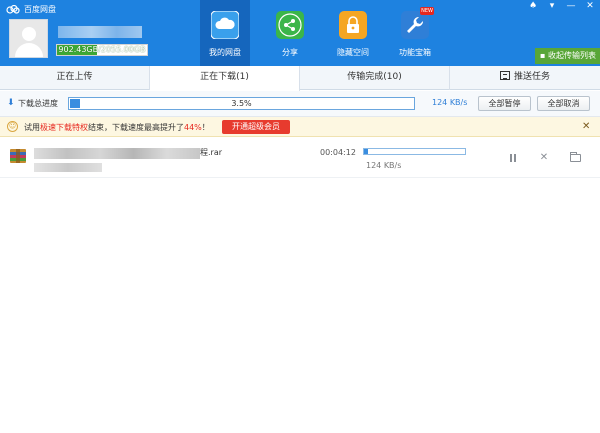 The height and width of the screenshot is (433, 600). Describe the element at coordinates (586, 126) in the screenshot. I see `close-notice-icon: ✕` at that location.